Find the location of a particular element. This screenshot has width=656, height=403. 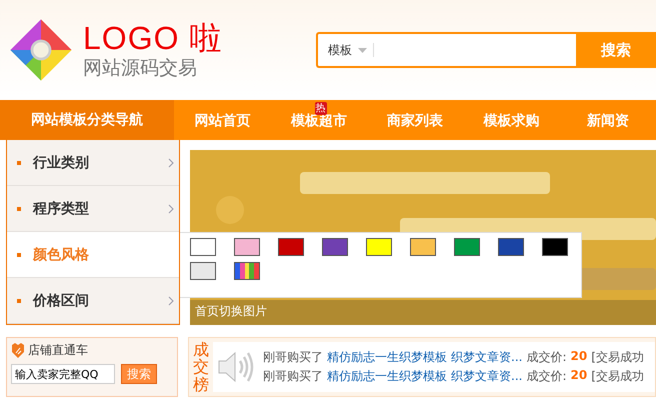

caret-icon is located at coordinates (362, 50).